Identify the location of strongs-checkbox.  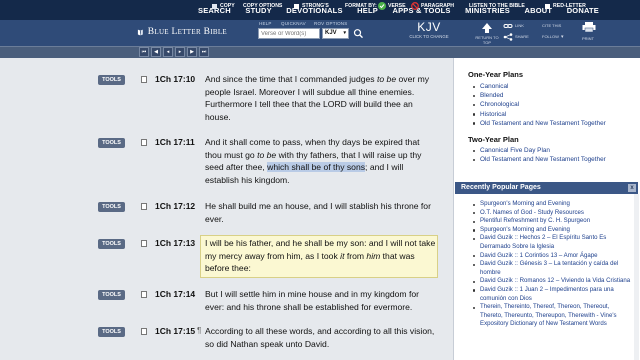
(296, 6).